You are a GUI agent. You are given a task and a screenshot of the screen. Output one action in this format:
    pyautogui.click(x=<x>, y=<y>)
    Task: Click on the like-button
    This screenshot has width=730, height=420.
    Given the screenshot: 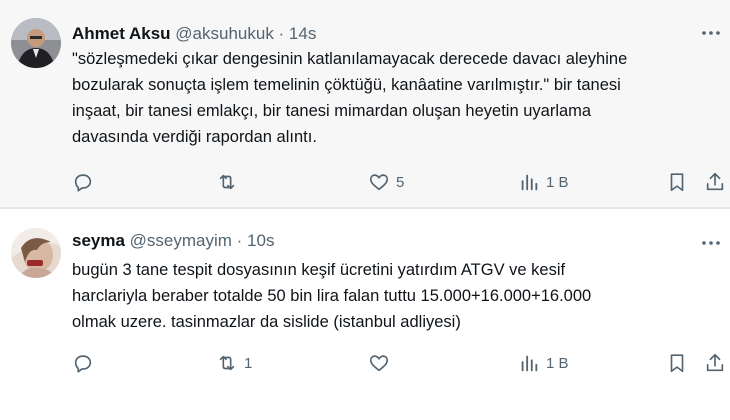 What is the action you would take?
    pyautogui.click(x=382, y=363)
    